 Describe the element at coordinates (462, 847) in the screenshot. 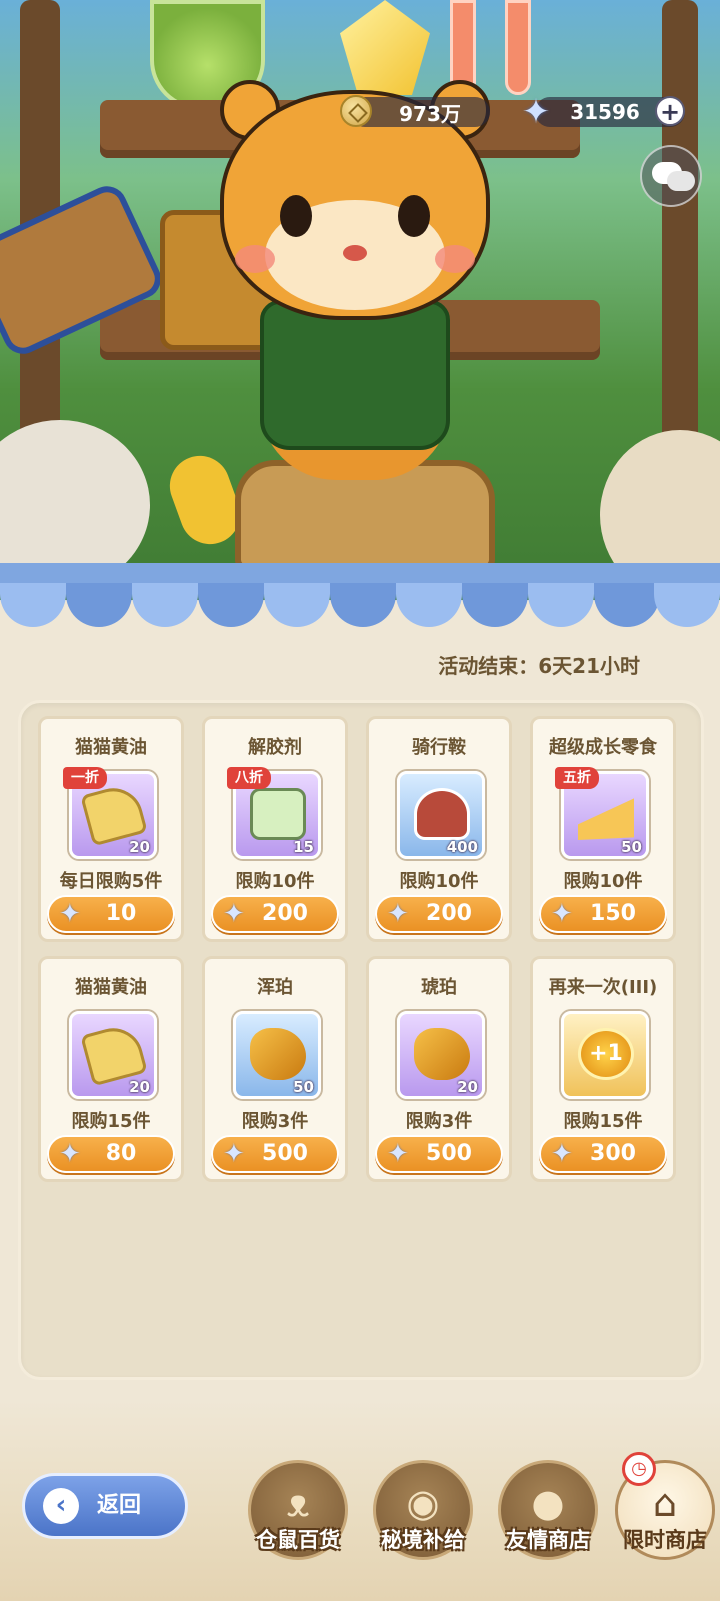

I see `item-quantity: 400` at that location.